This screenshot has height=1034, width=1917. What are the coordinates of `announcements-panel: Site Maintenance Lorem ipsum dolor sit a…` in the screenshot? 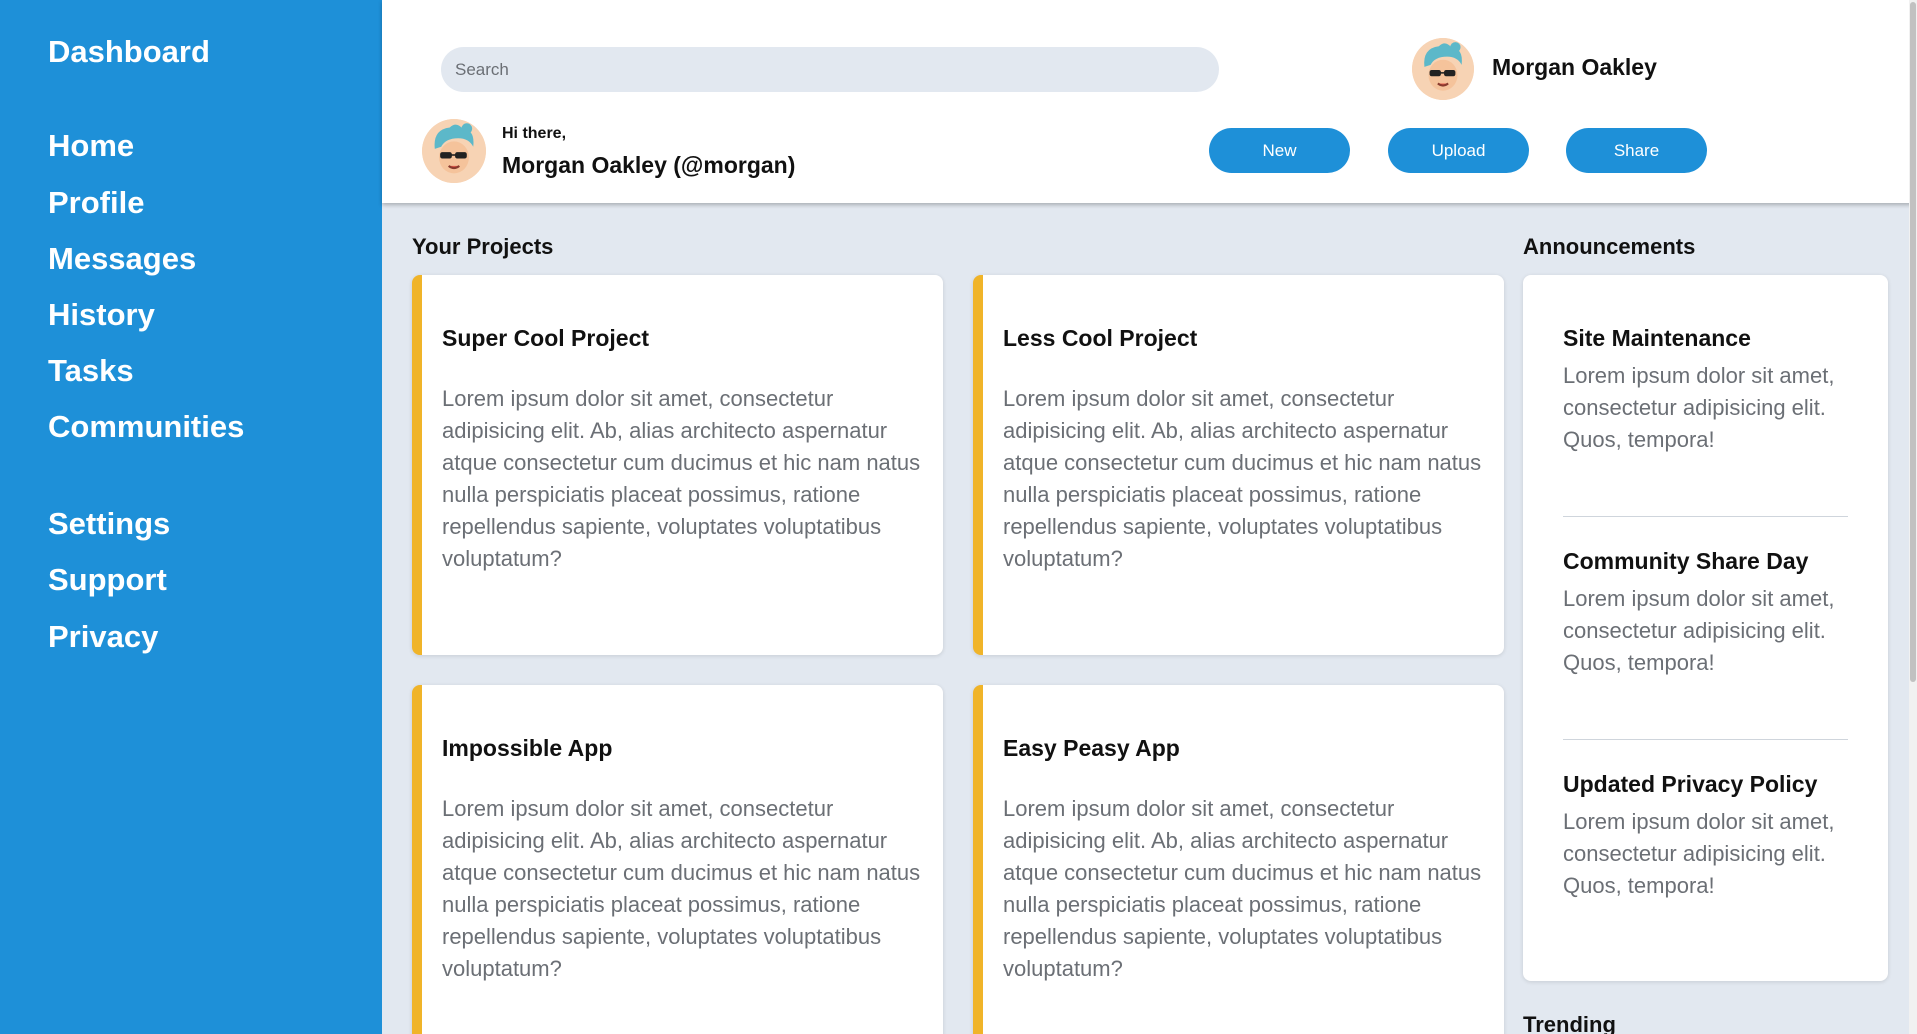 It's located at (1705, 628).